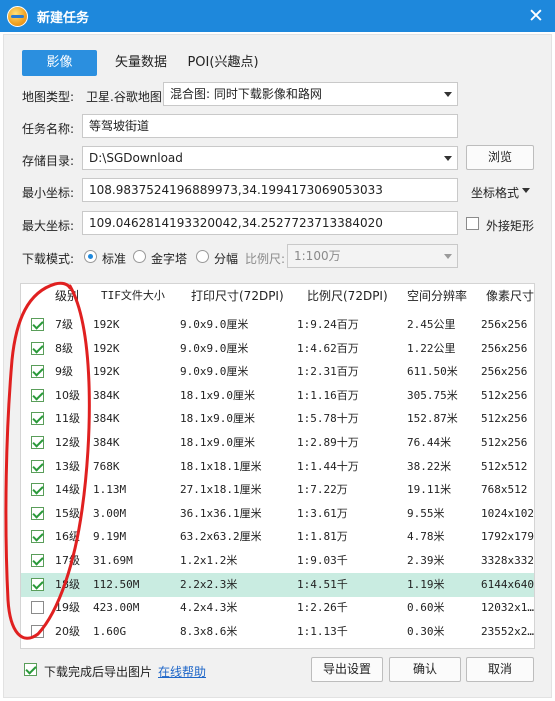 Image resolution: width=555 pixels, height=701 pixels. What do you see at coordinates (277, 443) in the screenshot?
I see `table-row: 12级 384K 18.1x9.0厘米 1:2.89十万 76.44米 512x256` at bounding box center [277, 443].